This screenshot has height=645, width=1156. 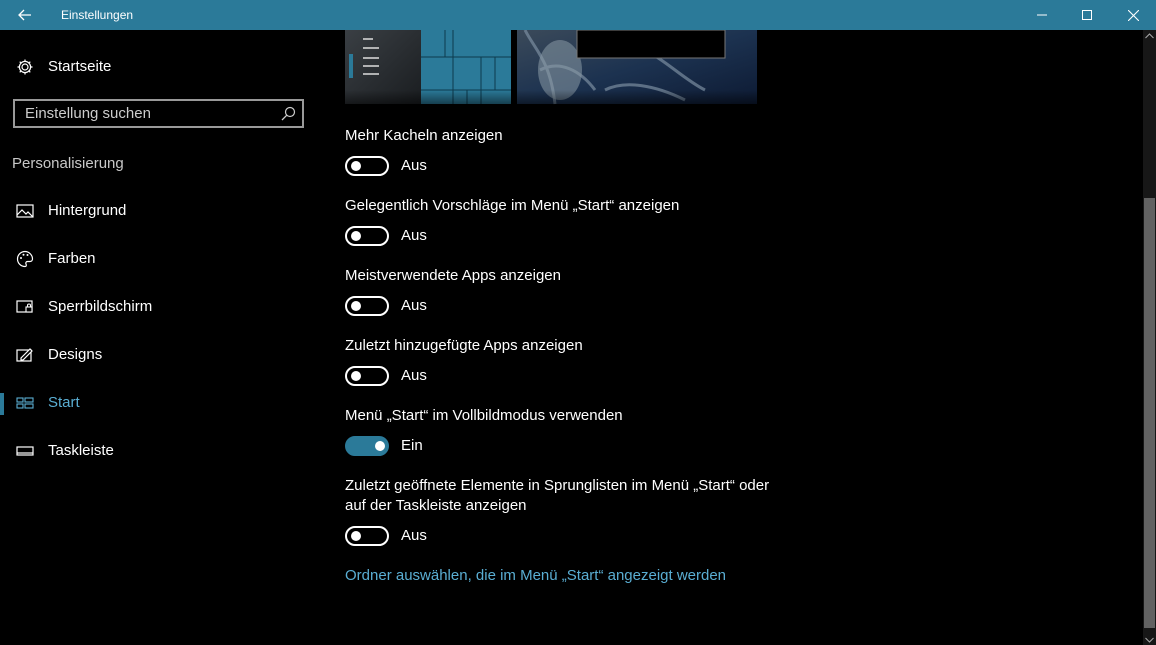 What do you see at coordinates (160, 67) in the screenshot?
I see `sidebar-home: Startseite` at bounding box center [160, 67].